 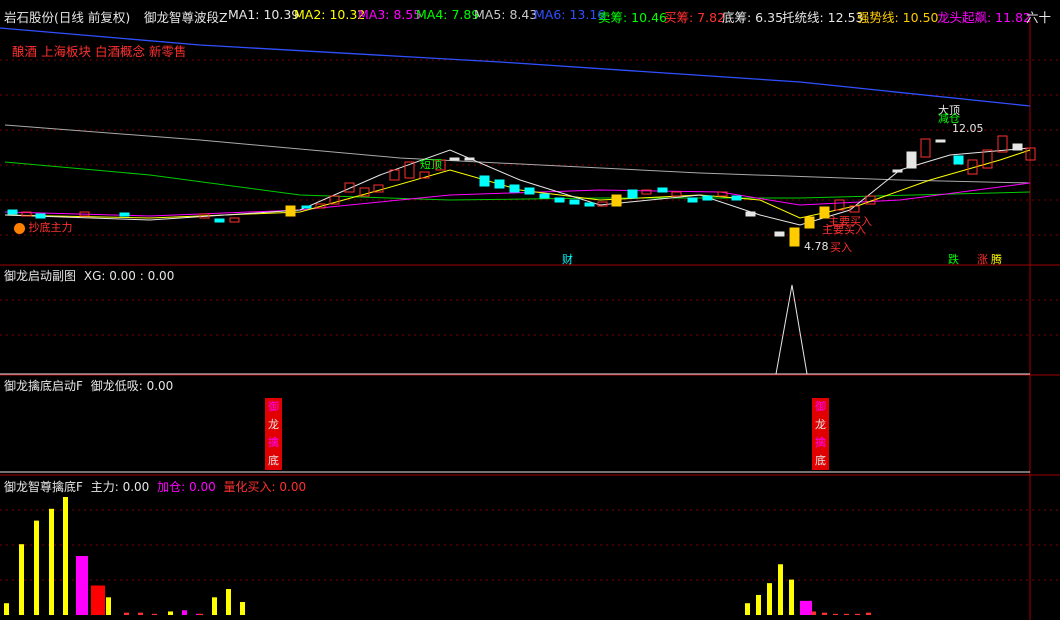 What do you see at coordinates (273, 424) in the screenshot?
I see `signal-char-2: 龙` at bounding box center [273, 424].